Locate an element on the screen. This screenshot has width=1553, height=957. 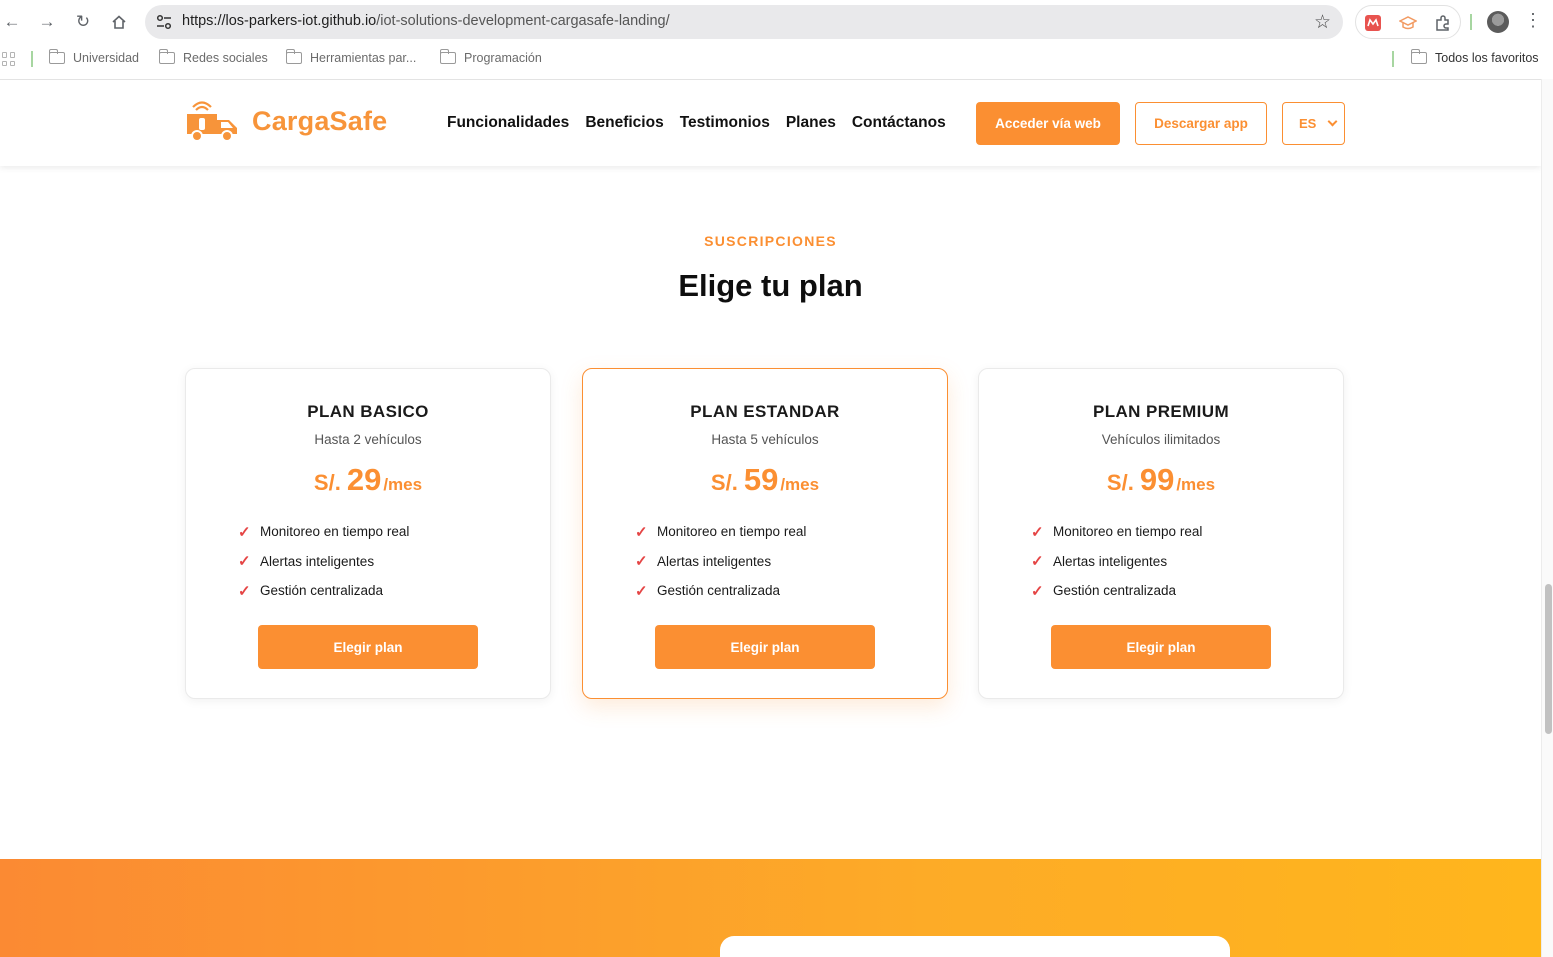
reload-icon: ↻ is located at coordinates (83, 22).